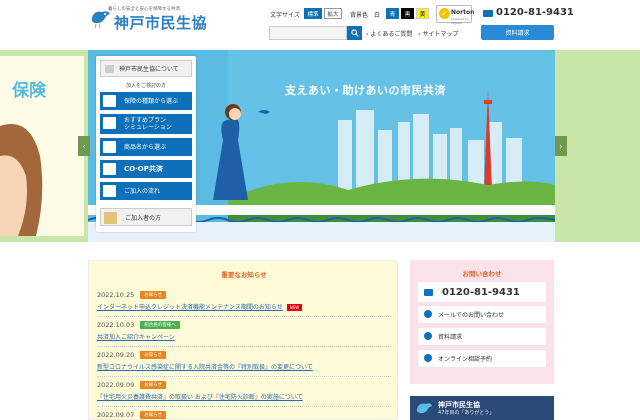 This screenshot has height=420, width=640. What do you see at coordinates (244, 275) in the screenshot?
I see `news-title: 重要なお知らせ` at bounding box center [244, 275].